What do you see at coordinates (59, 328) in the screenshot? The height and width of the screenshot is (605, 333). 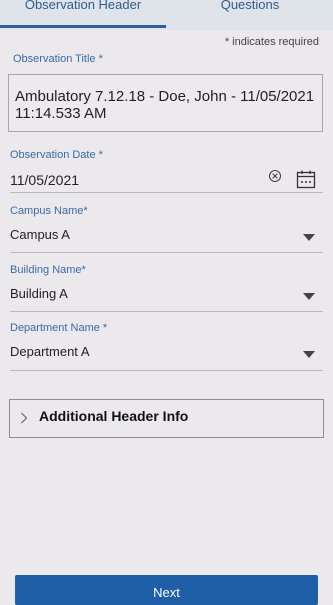 I see `department-name-label: Department Name *` at bounding box center [59, 328].